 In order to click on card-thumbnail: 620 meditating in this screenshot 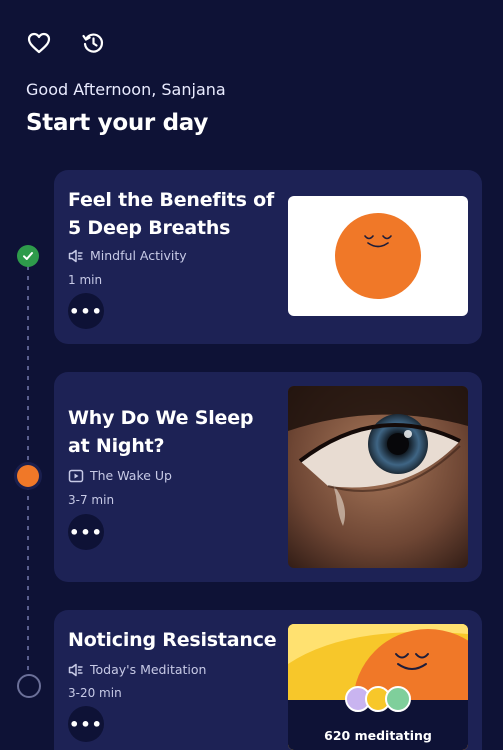, I will do `click(378, 687)`.